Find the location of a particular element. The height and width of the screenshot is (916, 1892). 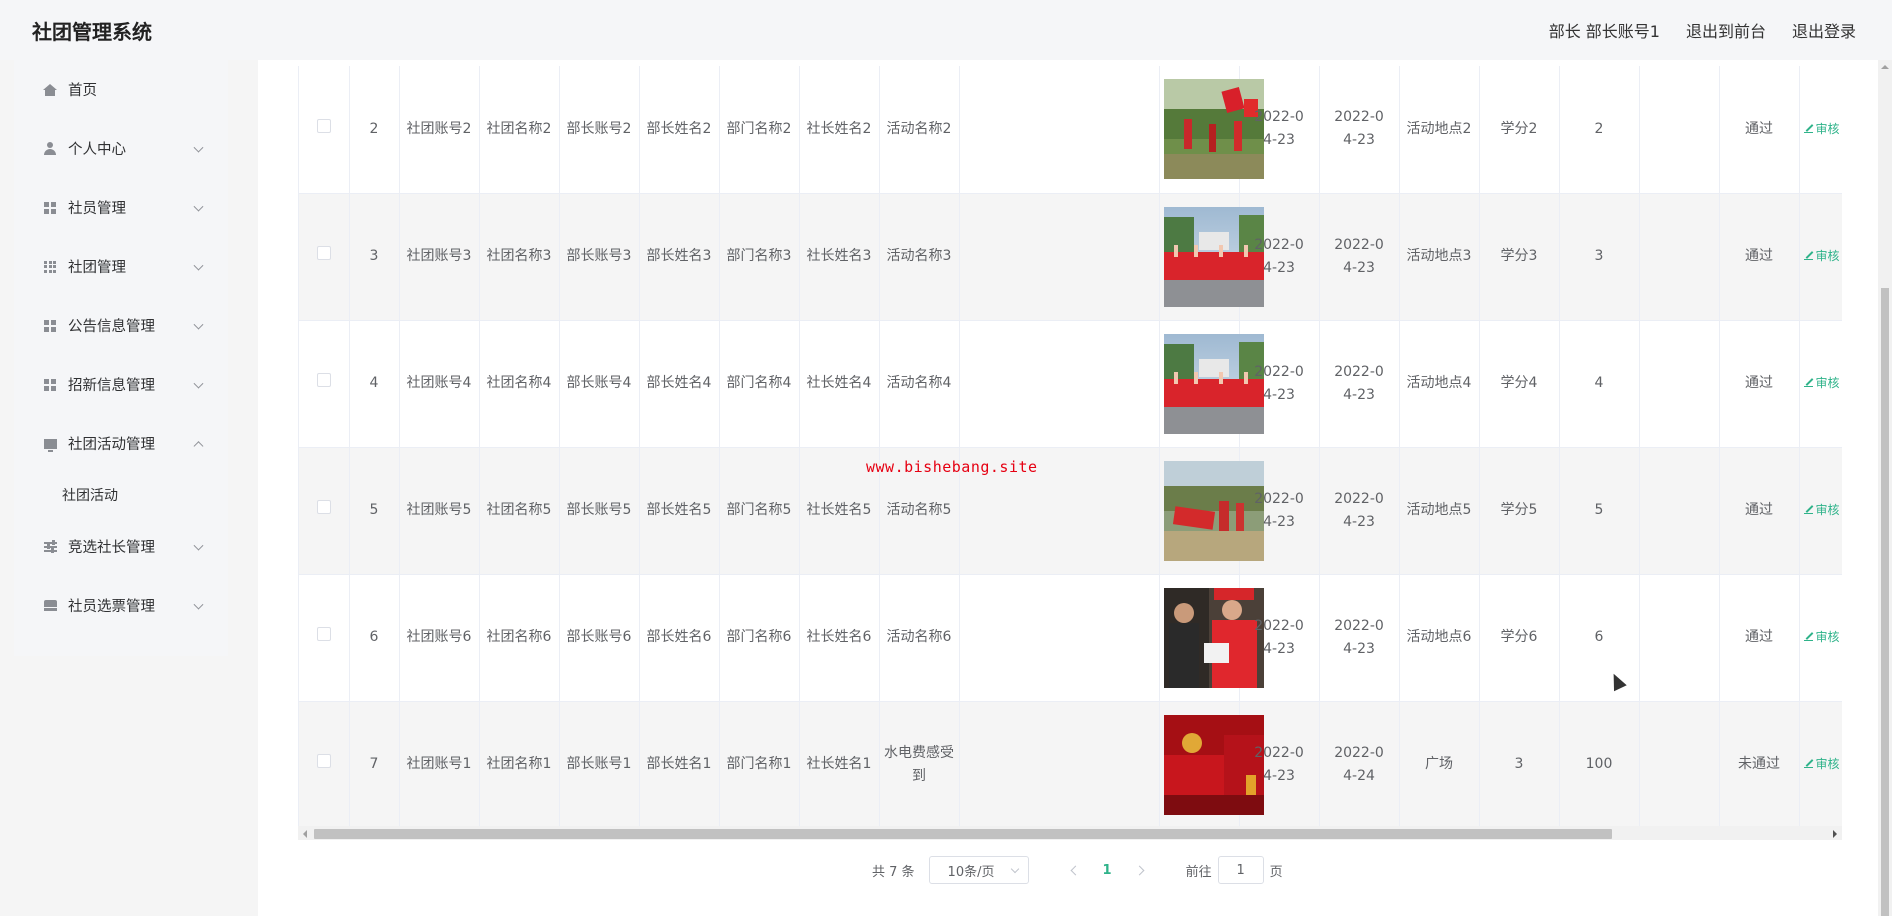

cell-minister-name: 部长姓名1 is located at coordinates (679, 765).